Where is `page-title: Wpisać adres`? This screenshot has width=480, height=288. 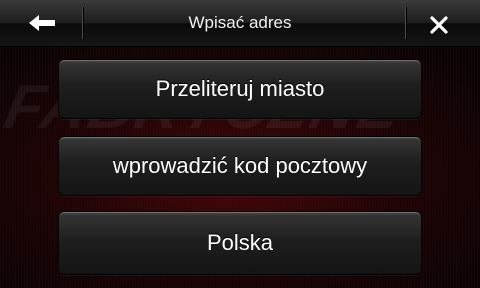 page-title: Wpisać adres is located at coordinates (240, 22).